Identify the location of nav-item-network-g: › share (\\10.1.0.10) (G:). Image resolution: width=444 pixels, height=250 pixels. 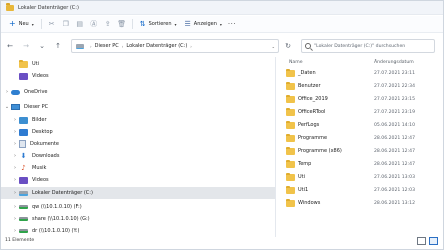
(138, 219).